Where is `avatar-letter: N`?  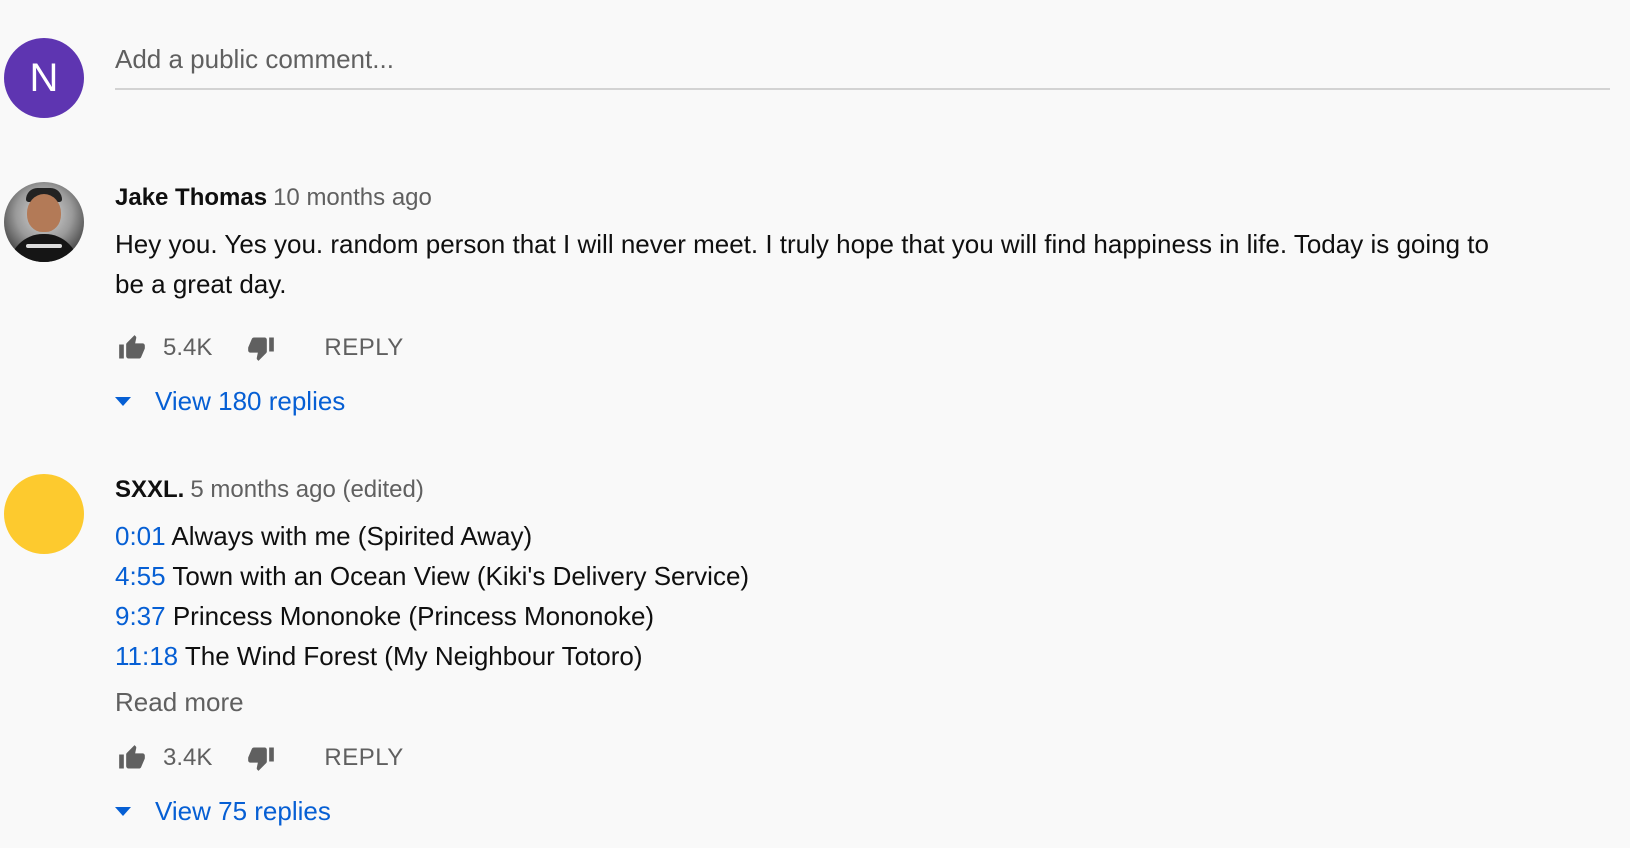
avatar-letter: N is located at coordinates (44, 77).